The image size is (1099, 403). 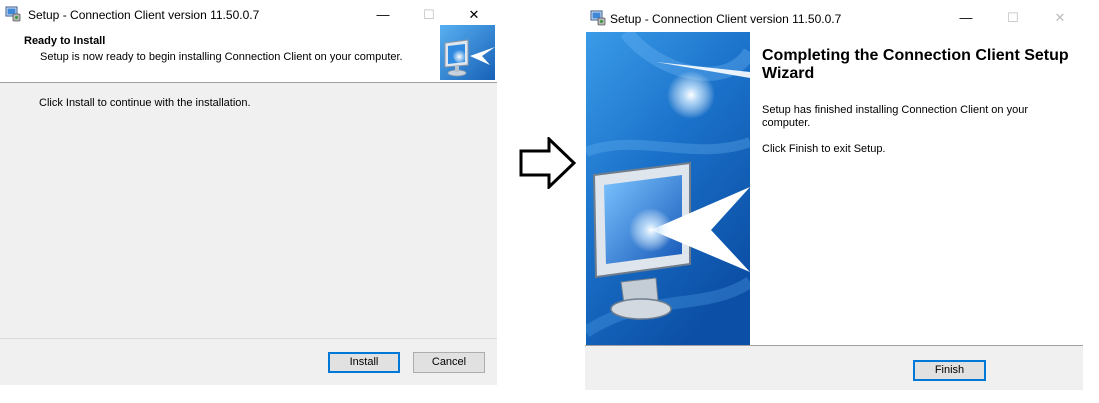 I want to click on cancel-button: Cancel, so click(x=449, y=362).